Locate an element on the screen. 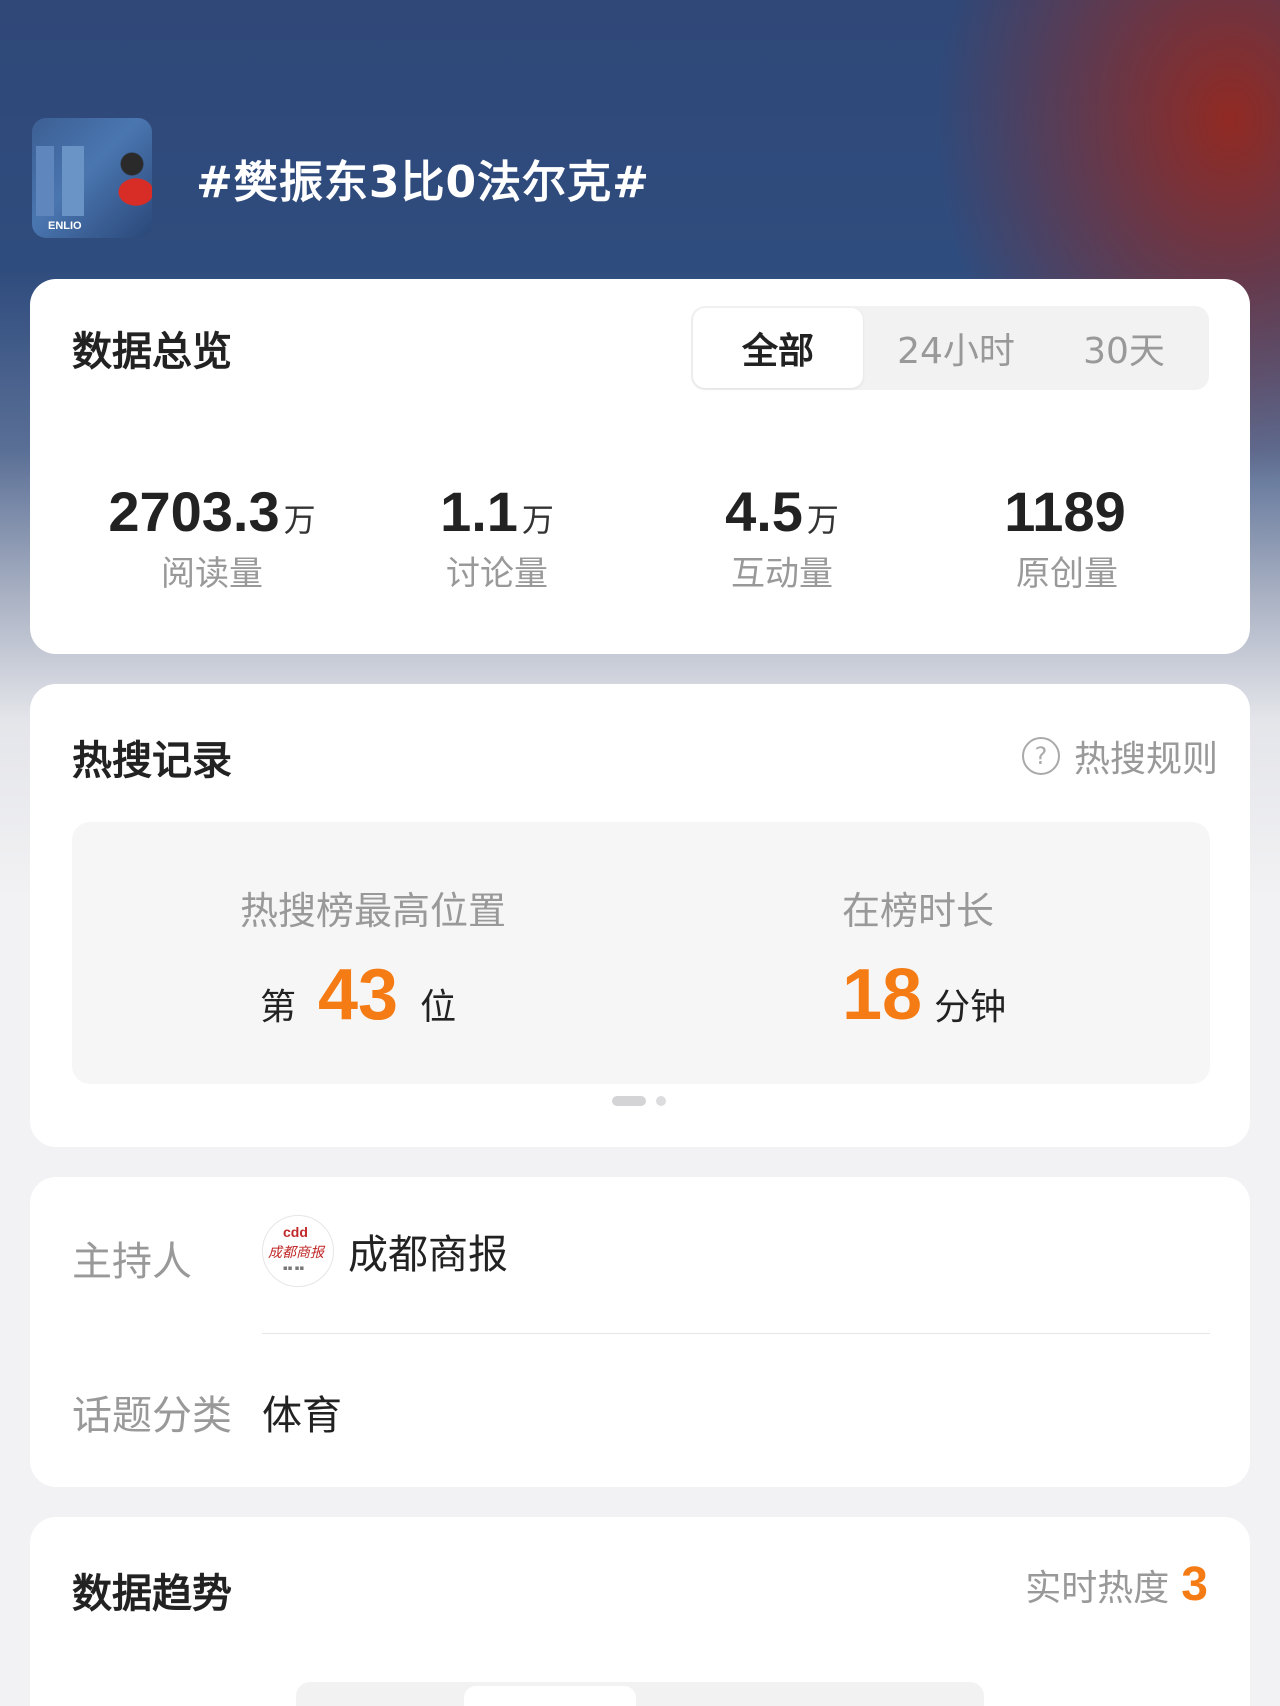 Image resolution: width=1280 pixels, height=1706 pixels. realtime-heat: 实时热度 3 is located at coordinates (1116, 1584).